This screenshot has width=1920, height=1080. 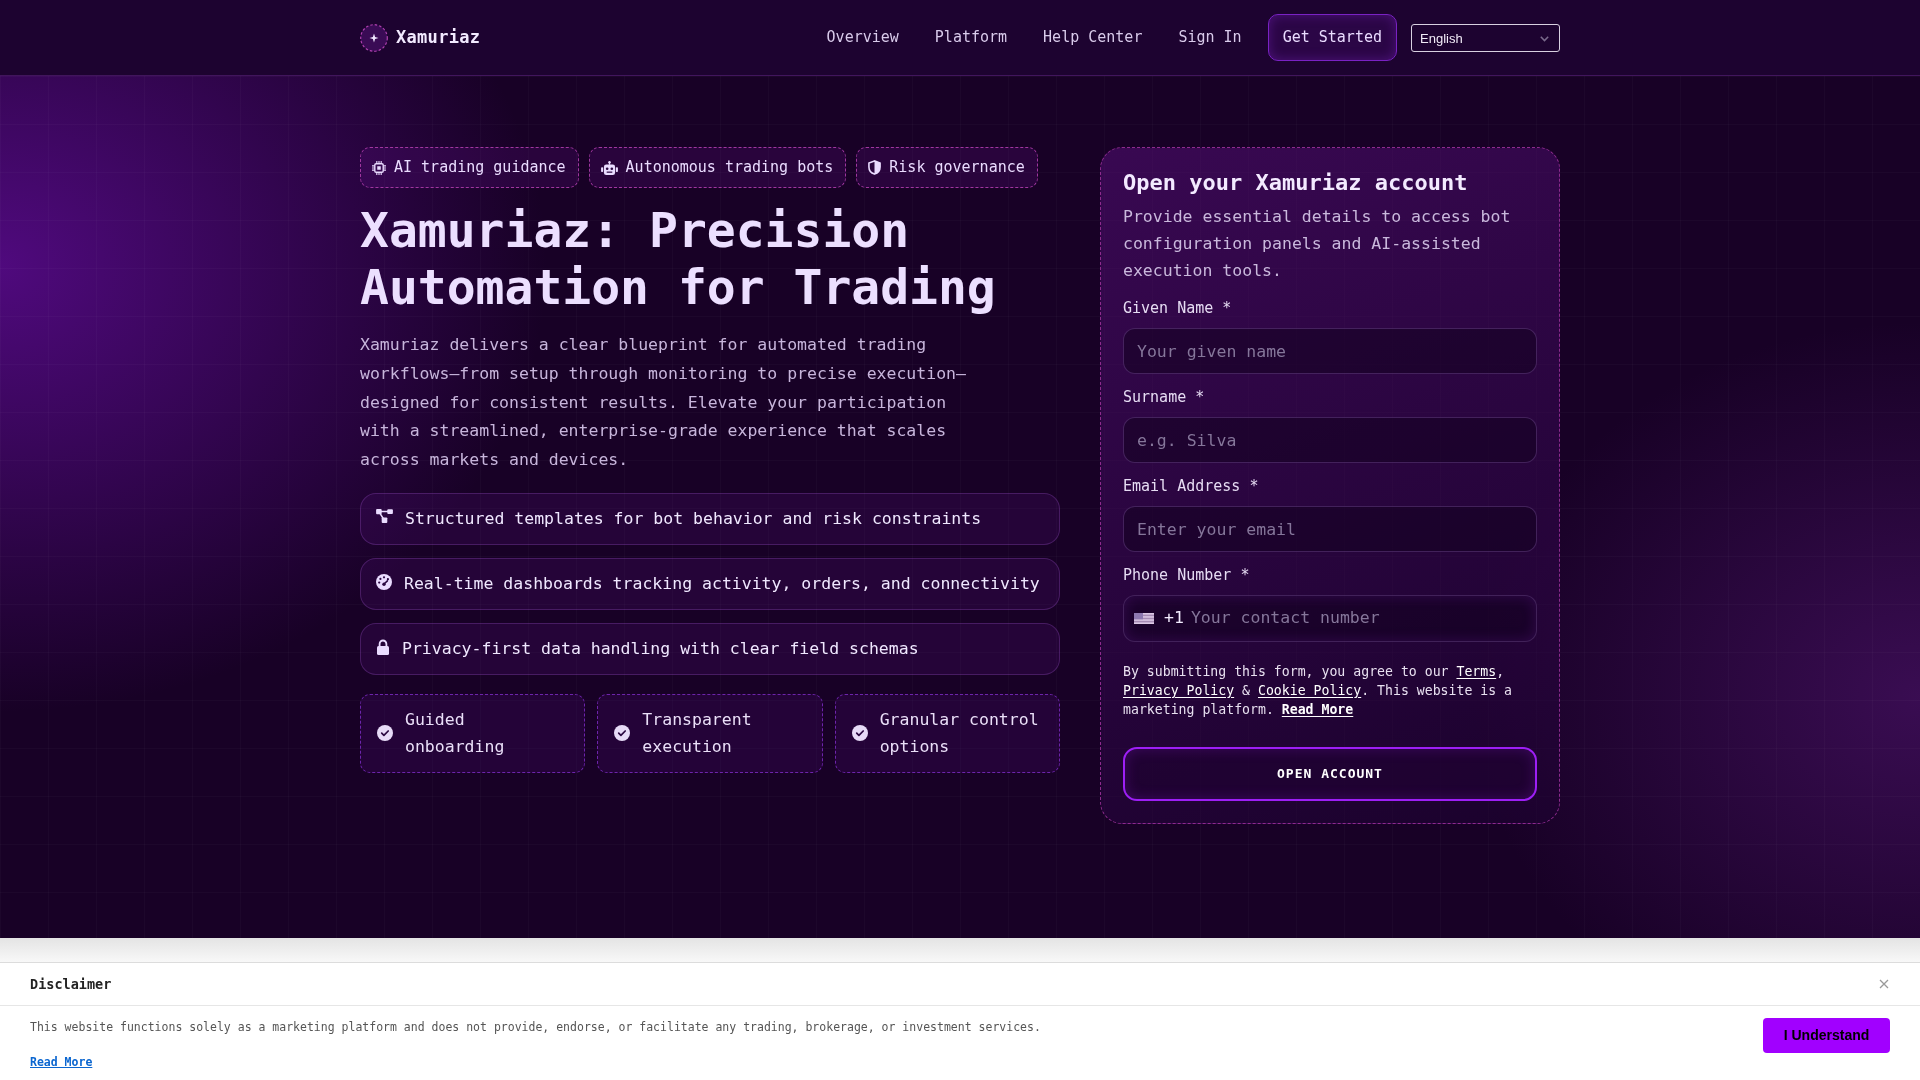 What do you see at coordinates (1191, 486) in the screenshot?
I see `field-label: Email Address *` at bounding box center [1191, 486].